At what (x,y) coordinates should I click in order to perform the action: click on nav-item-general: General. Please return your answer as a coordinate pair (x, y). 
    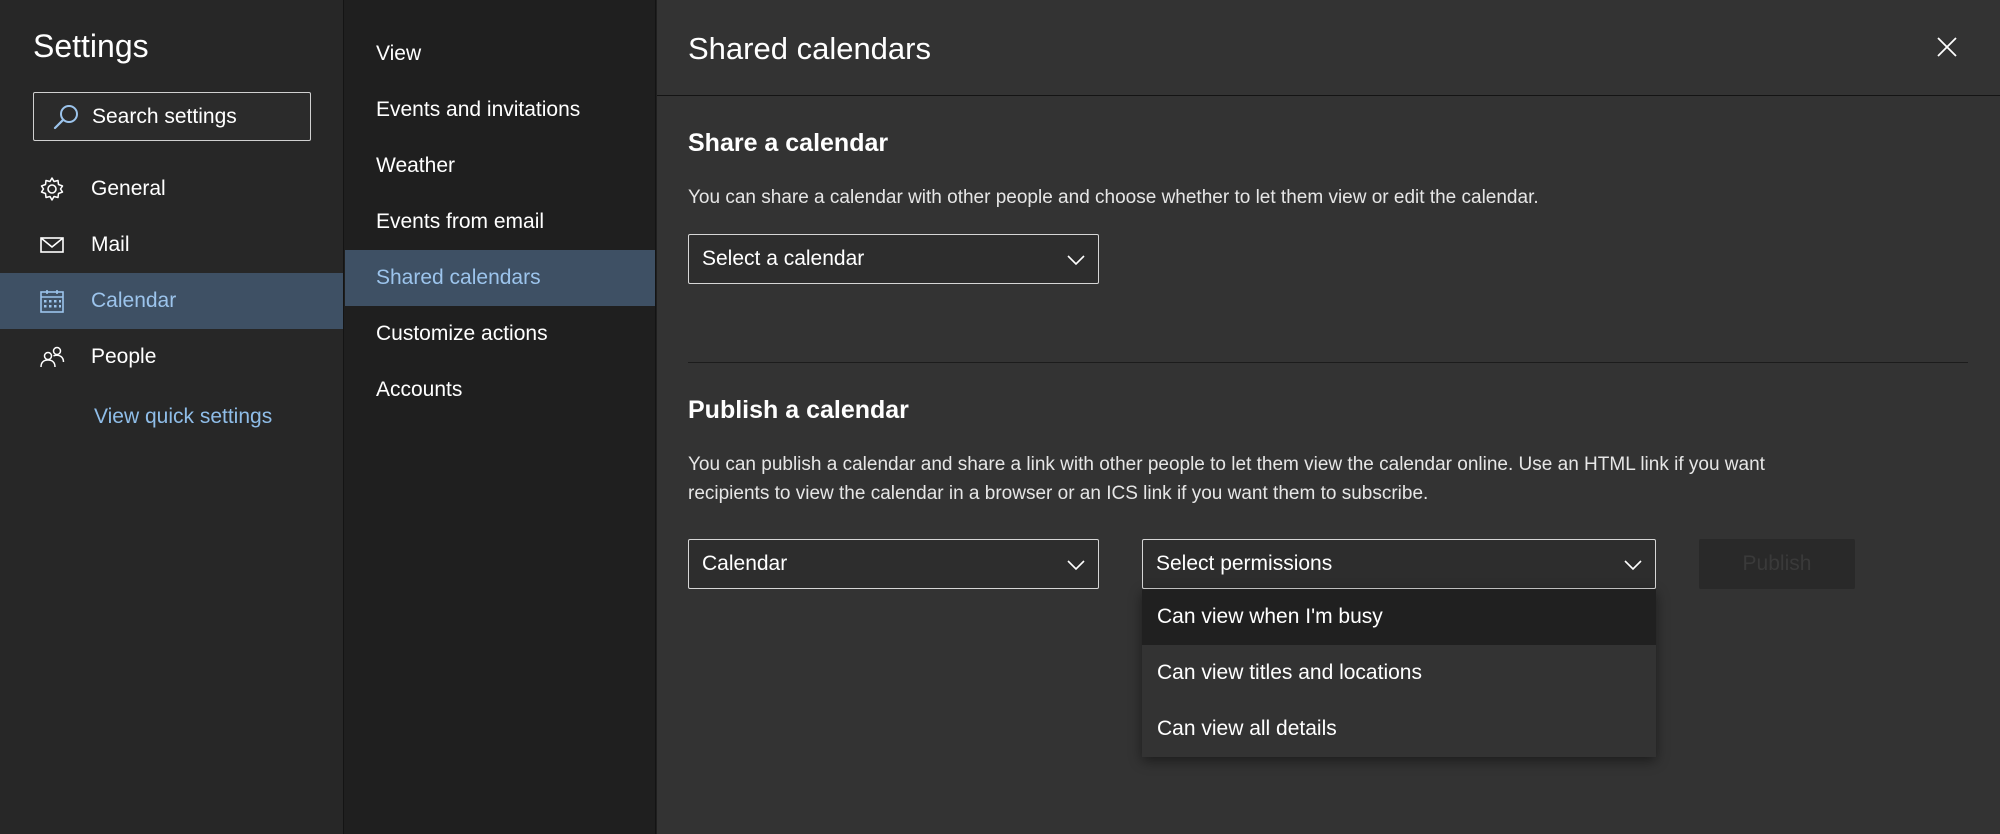
    Looking at the image, I should click on (171, 189).